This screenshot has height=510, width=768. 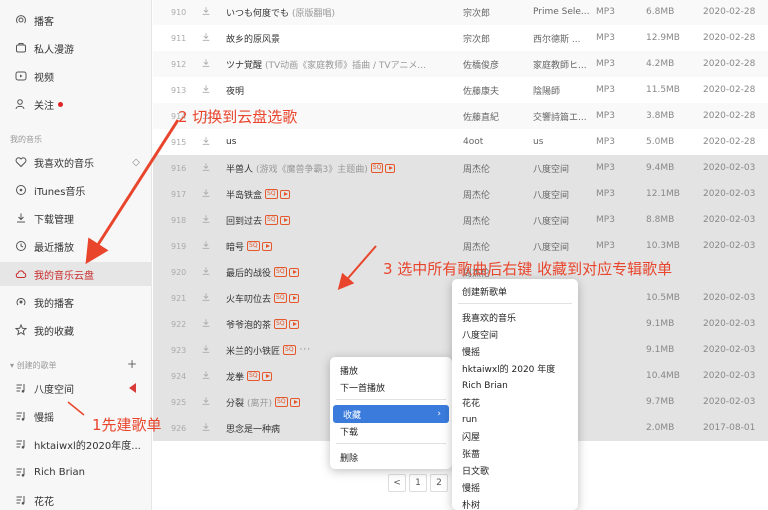 I want to click on playlist-item: Rich Brian, so click(x=76, y=472).